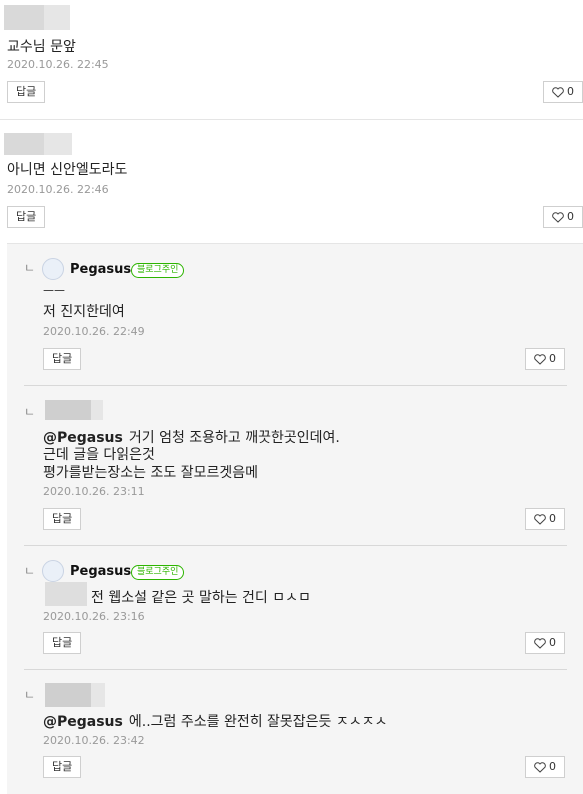 The image size is (583, 794). I want to click on comment-text: 아니면 신안엘도라도, so click(67, 170).